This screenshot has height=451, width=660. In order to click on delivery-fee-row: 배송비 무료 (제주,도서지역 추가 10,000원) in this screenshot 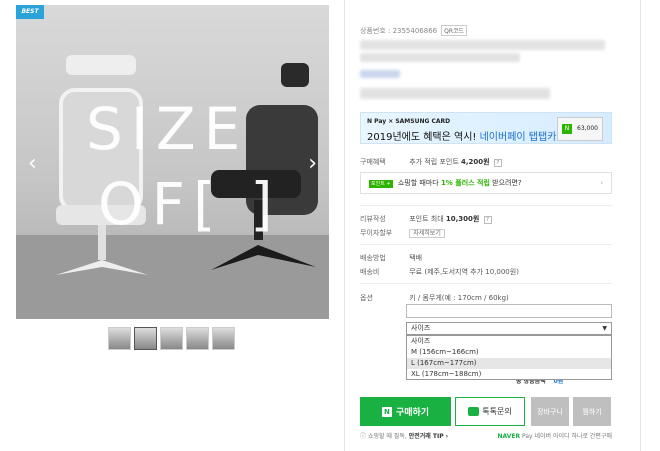, I will do `click(439, 272)`.